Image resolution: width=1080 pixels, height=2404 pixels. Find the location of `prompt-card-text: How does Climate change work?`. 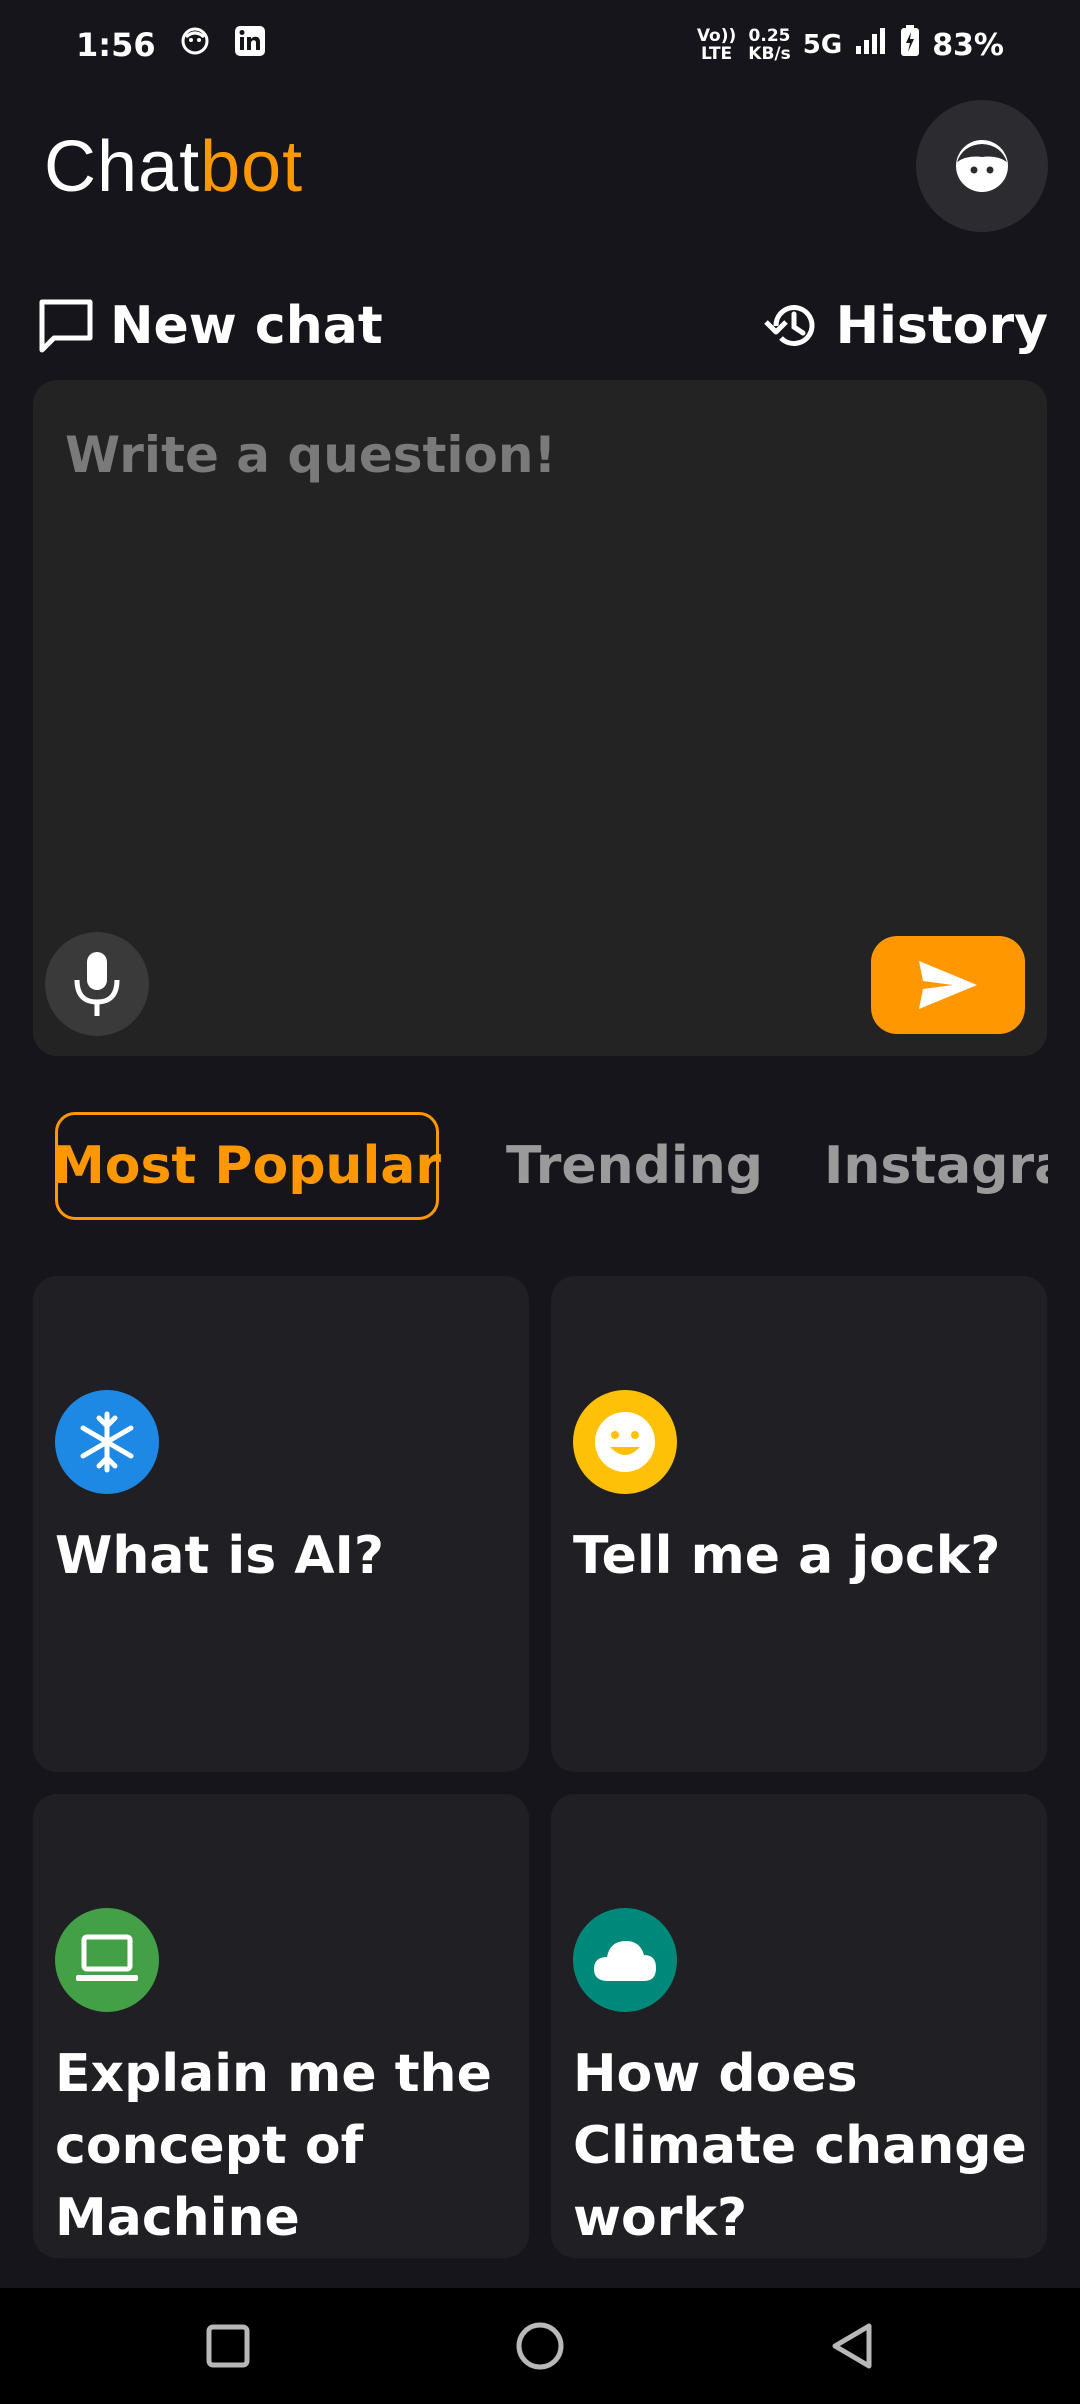

prompt-card-text: How does Climate change work? is located at coordinates (800, 2146).